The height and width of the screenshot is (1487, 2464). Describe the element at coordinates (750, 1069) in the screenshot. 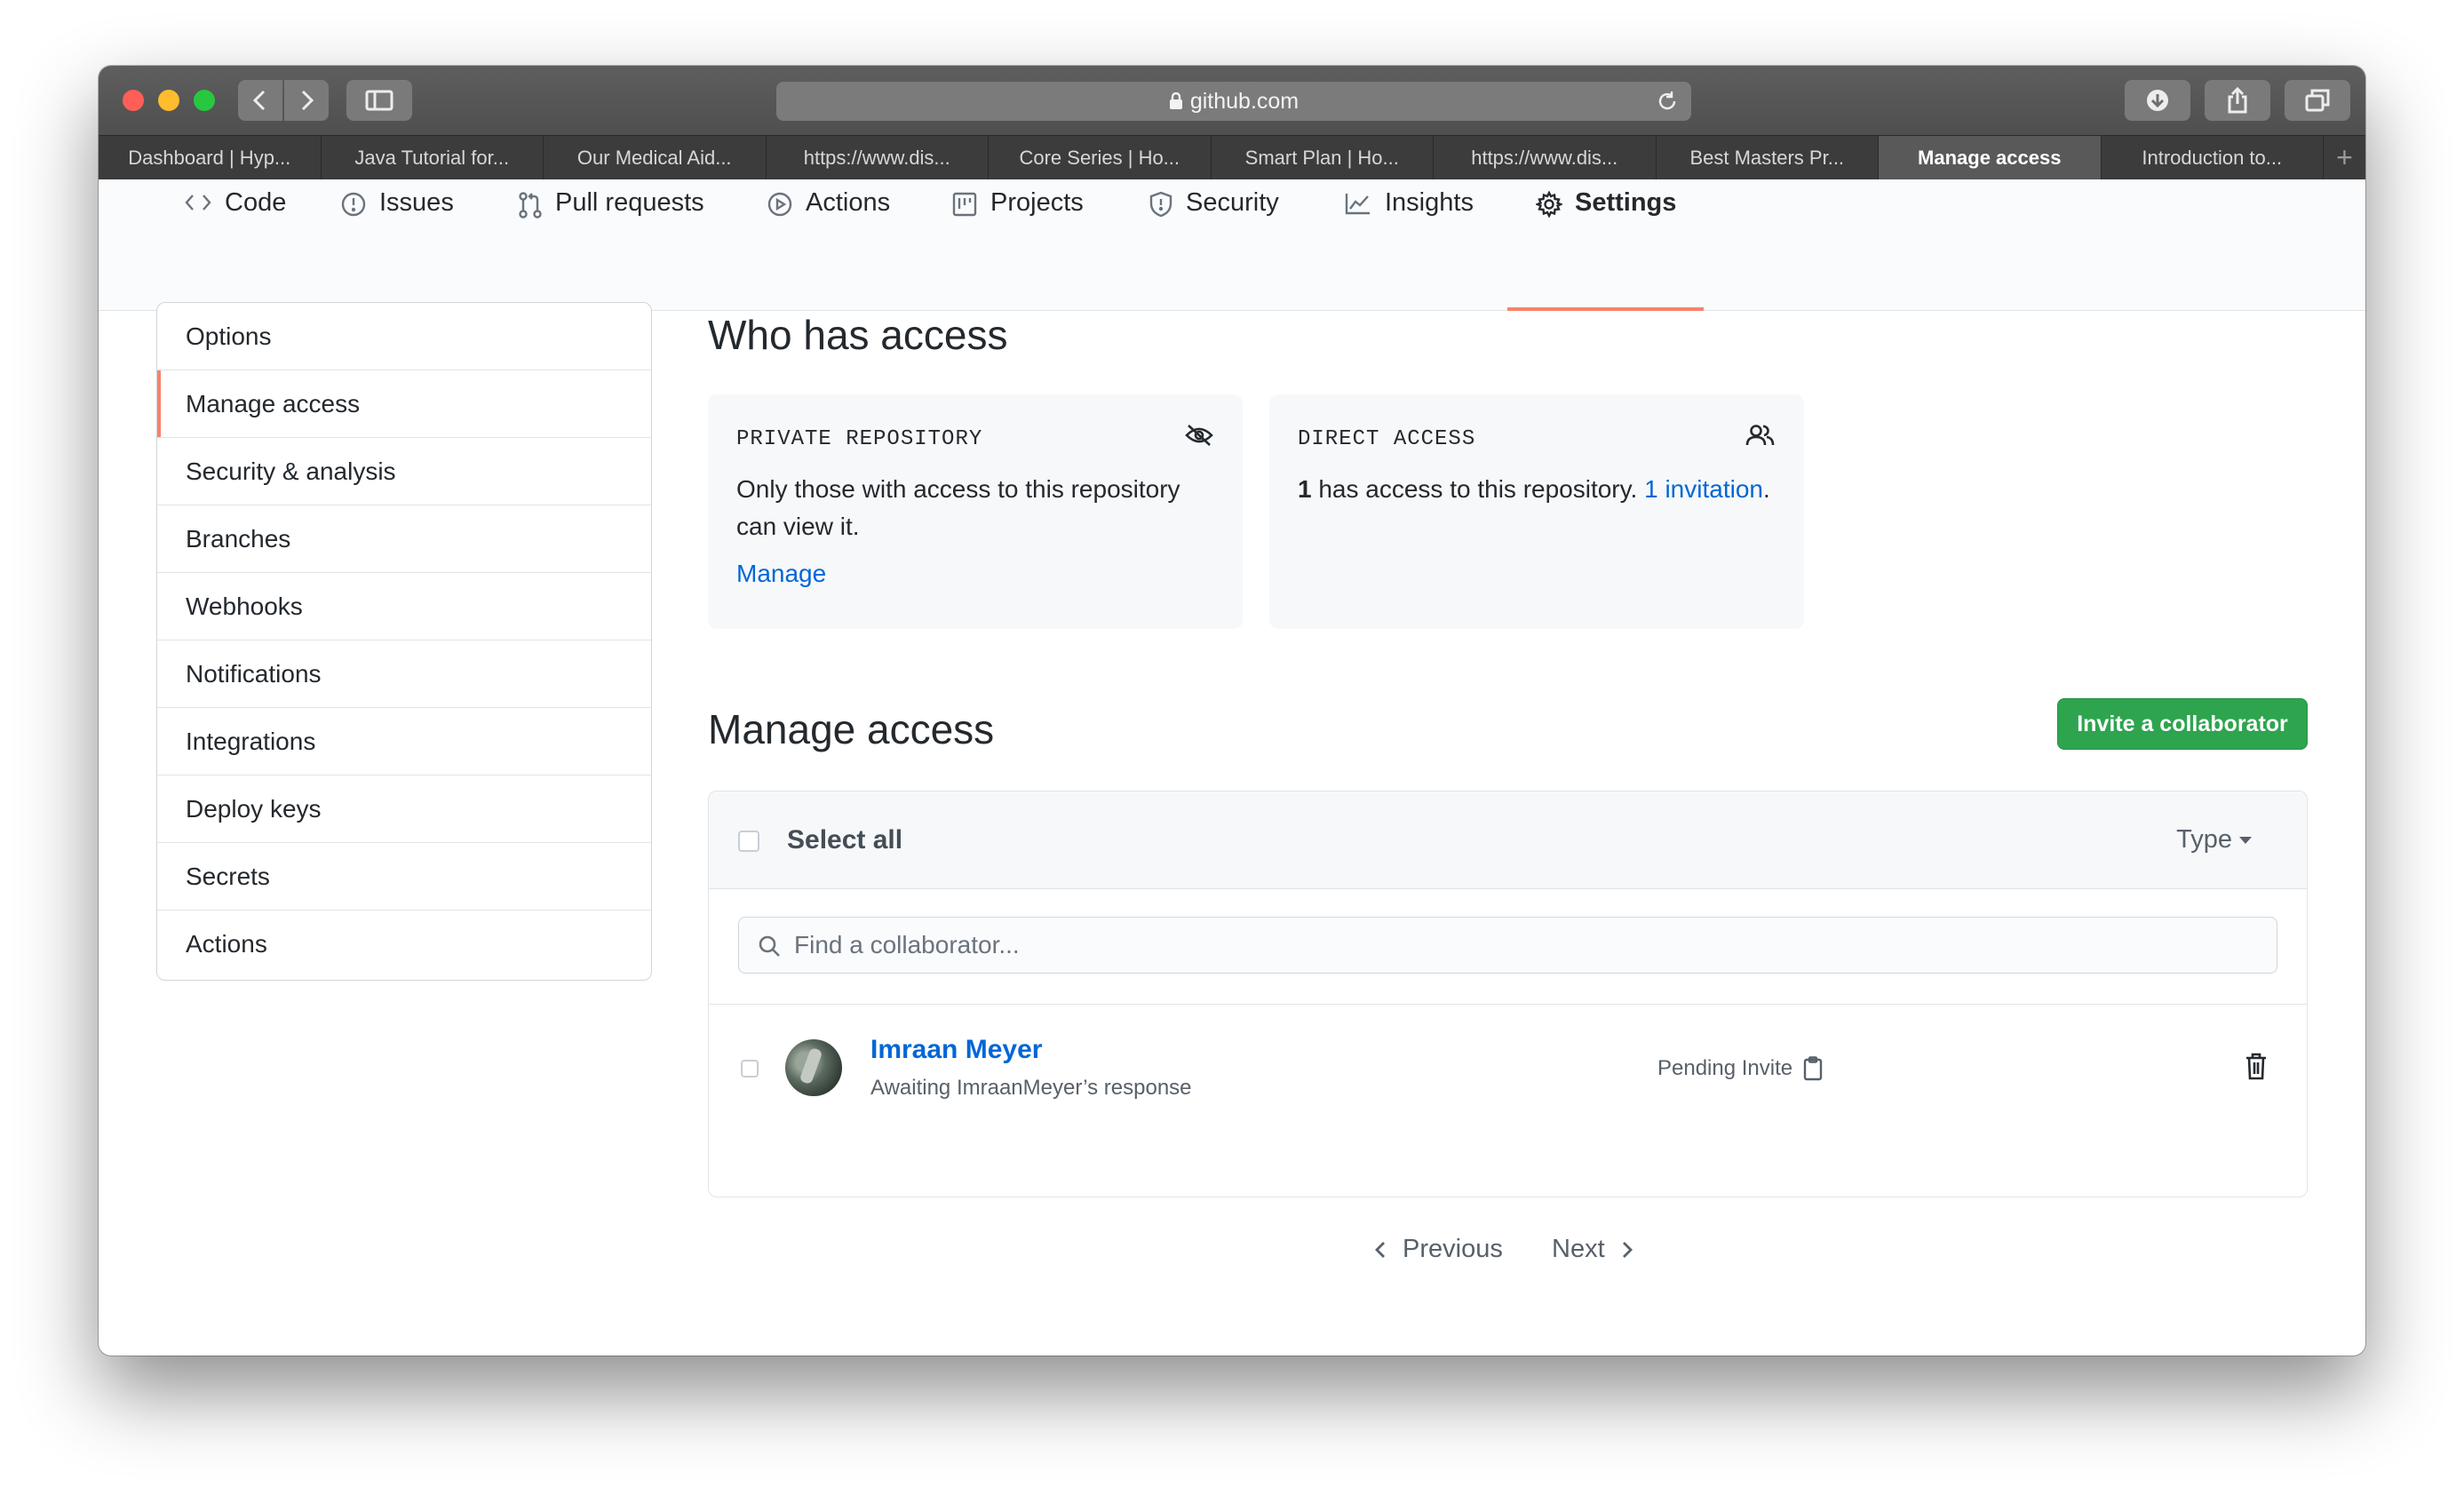

I see `collaborator-checkbox` at that location.